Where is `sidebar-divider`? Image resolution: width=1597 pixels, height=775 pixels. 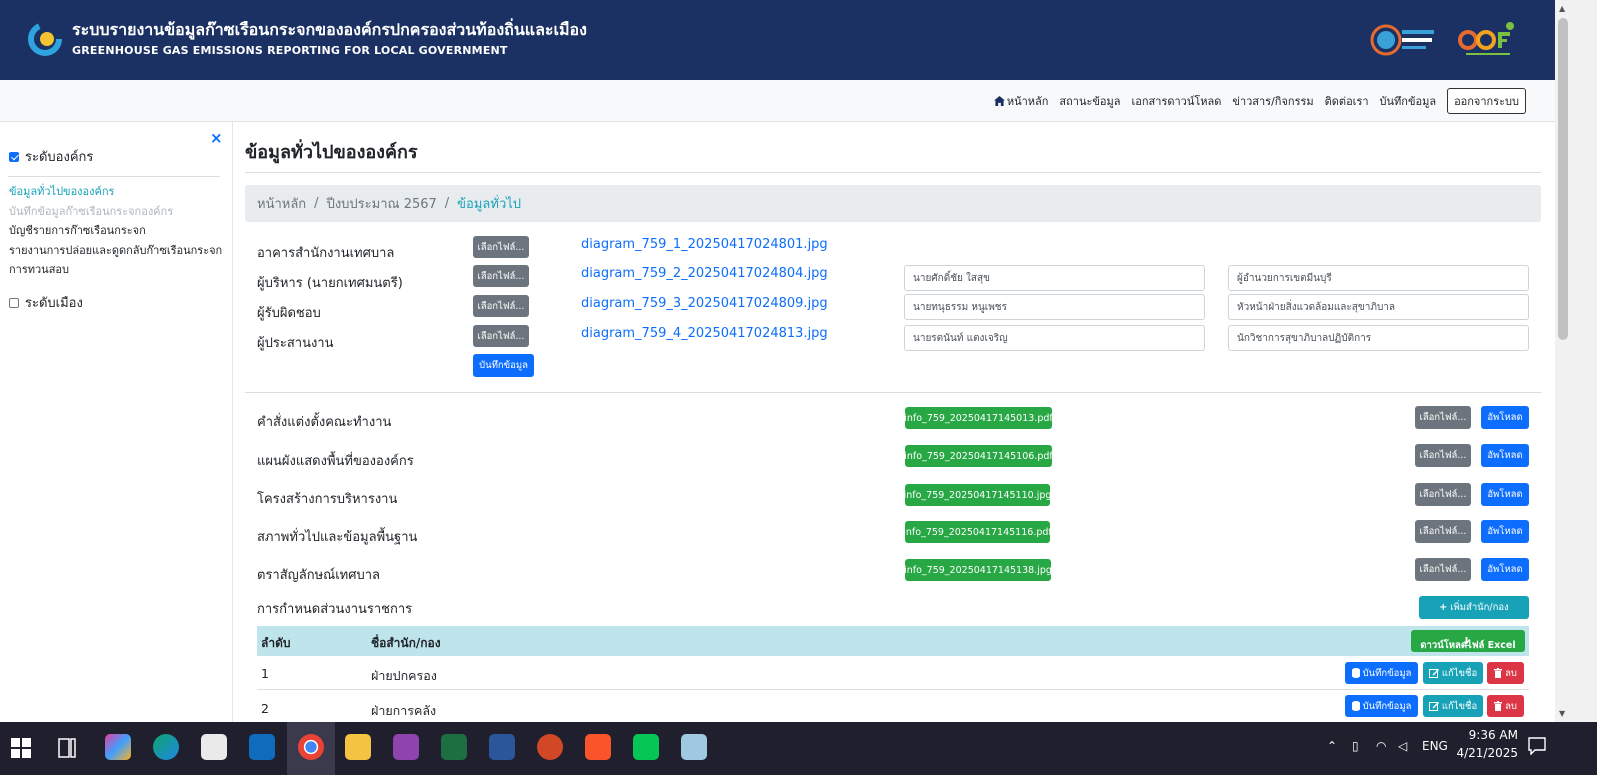 sidebar-divider is located at coordinates (114, 176).